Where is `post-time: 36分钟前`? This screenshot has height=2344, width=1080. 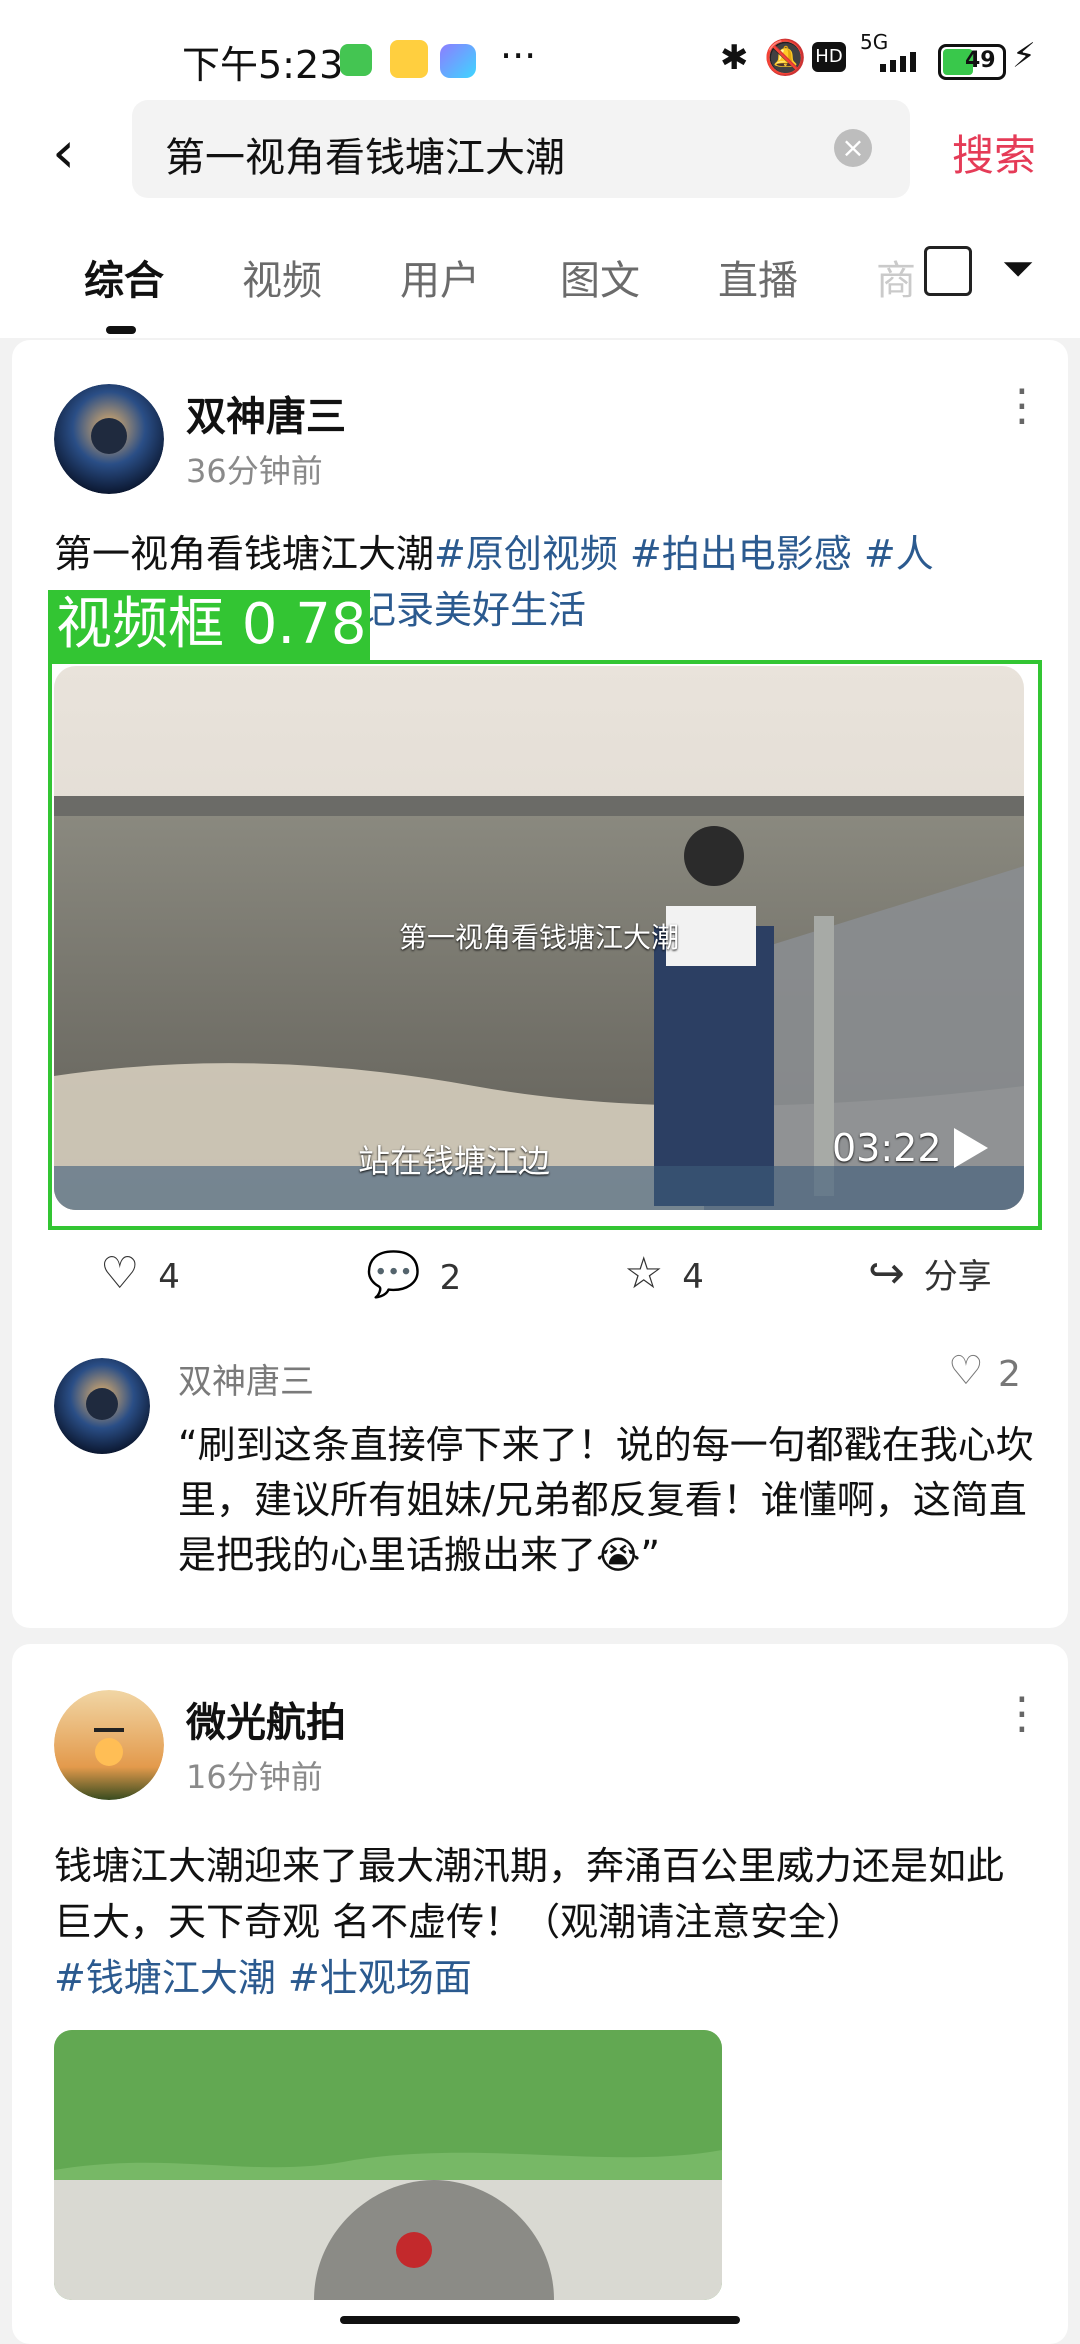
post-time: 36分钟前 is located at coordinates (254, 471).